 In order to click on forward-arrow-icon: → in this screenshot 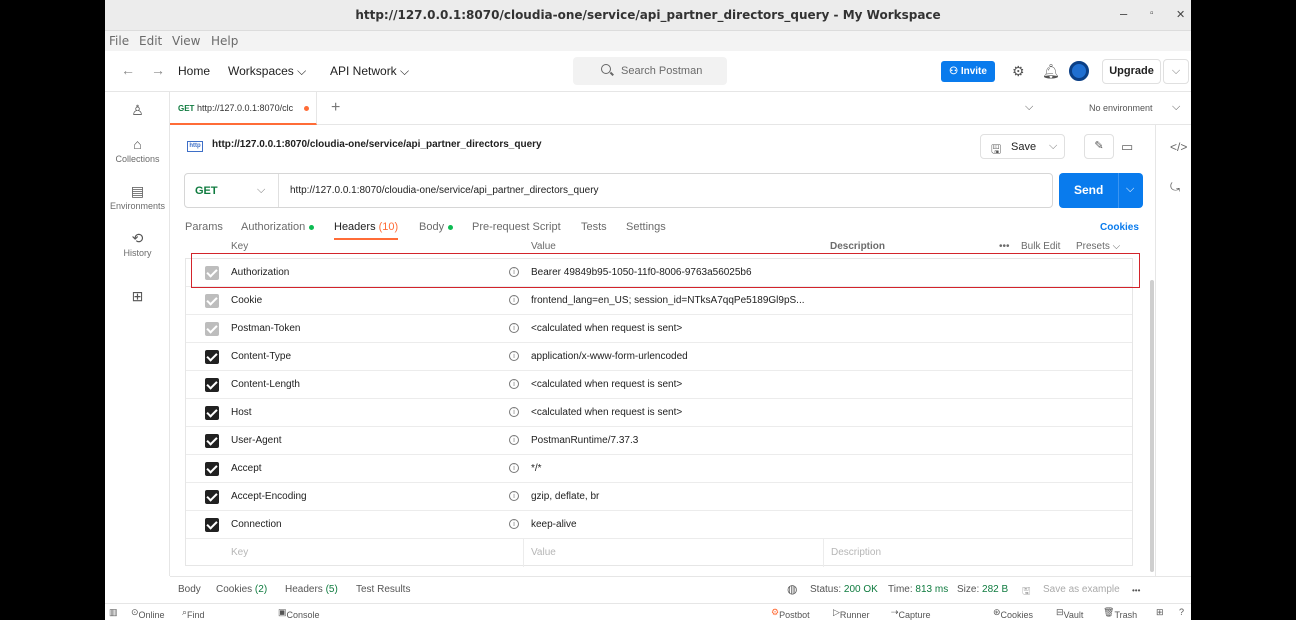, I will do `click(158, 70)`.